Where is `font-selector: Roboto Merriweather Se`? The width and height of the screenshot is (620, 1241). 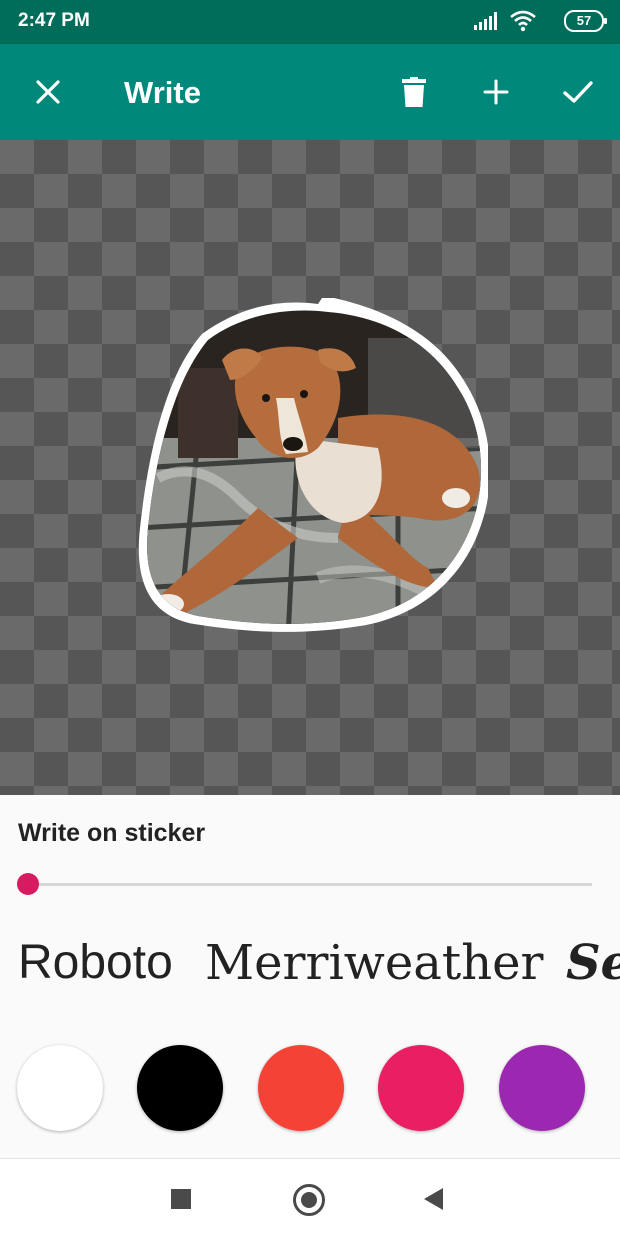 font-selector: Roboto Merriweather Se is located at coordinates (310, 965).